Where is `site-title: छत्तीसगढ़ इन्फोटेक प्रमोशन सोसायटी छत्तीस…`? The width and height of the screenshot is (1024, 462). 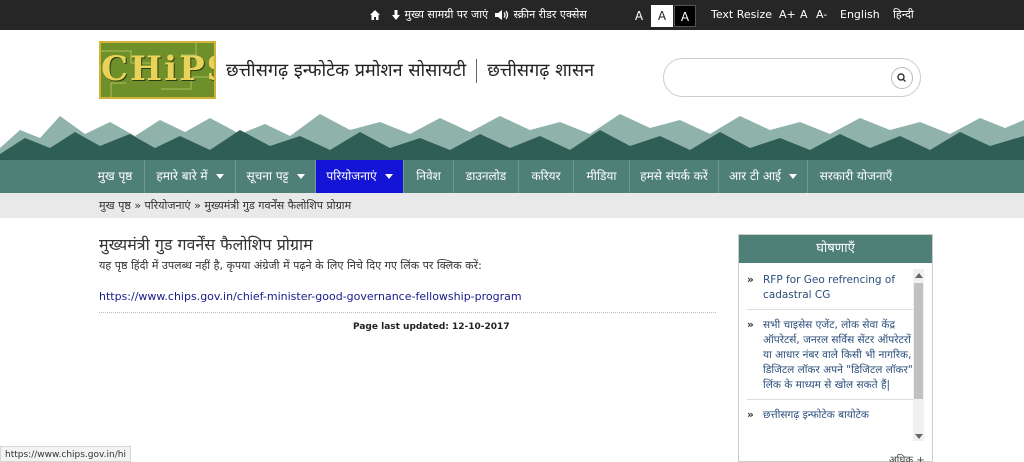 site-title: छत्तीसगढ़ इन्फोटेक प्रमोशन सोसायटी छत्तीस… is located at coordinates (410, 71).